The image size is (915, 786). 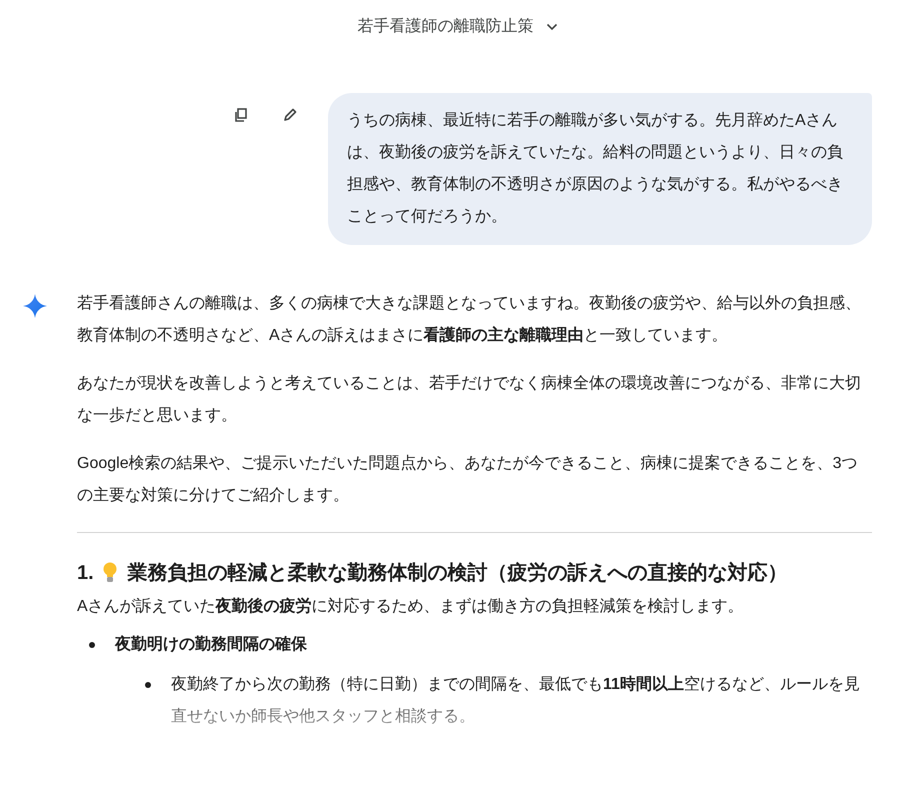 I want to click on chevron-down-icon, so click(x=552, y=27).